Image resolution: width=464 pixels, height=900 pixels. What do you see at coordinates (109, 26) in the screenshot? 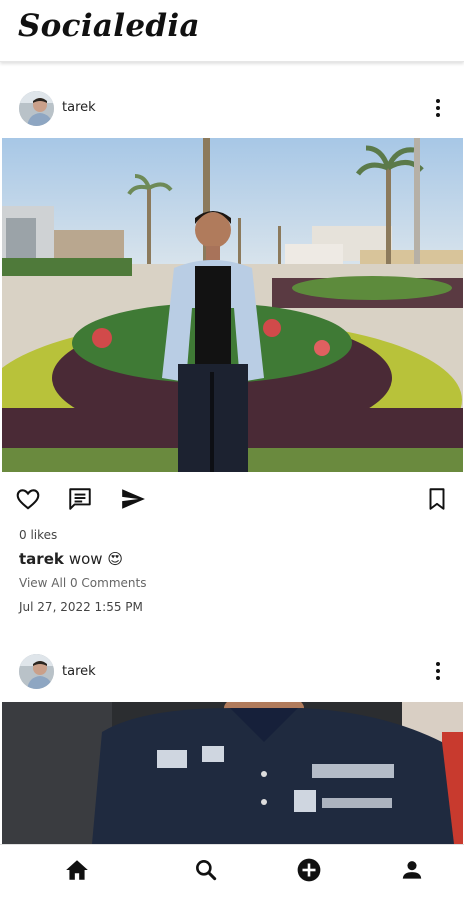
I see `app-title: Socialedia` at bounding box center [109, 26].